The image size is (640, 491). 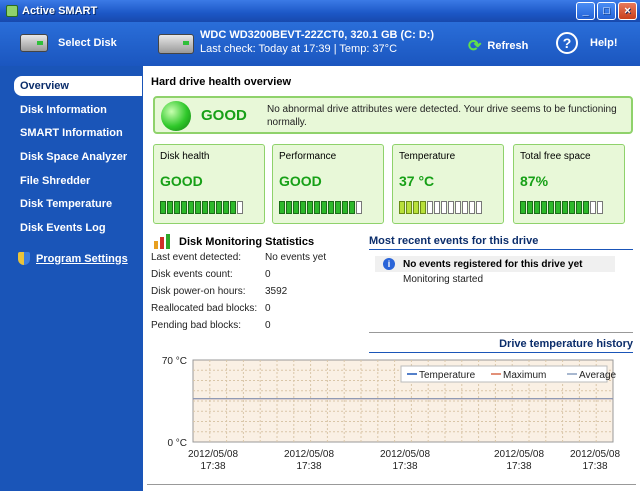 I want to click on stat-value: 0, so click(x=268, y=308).